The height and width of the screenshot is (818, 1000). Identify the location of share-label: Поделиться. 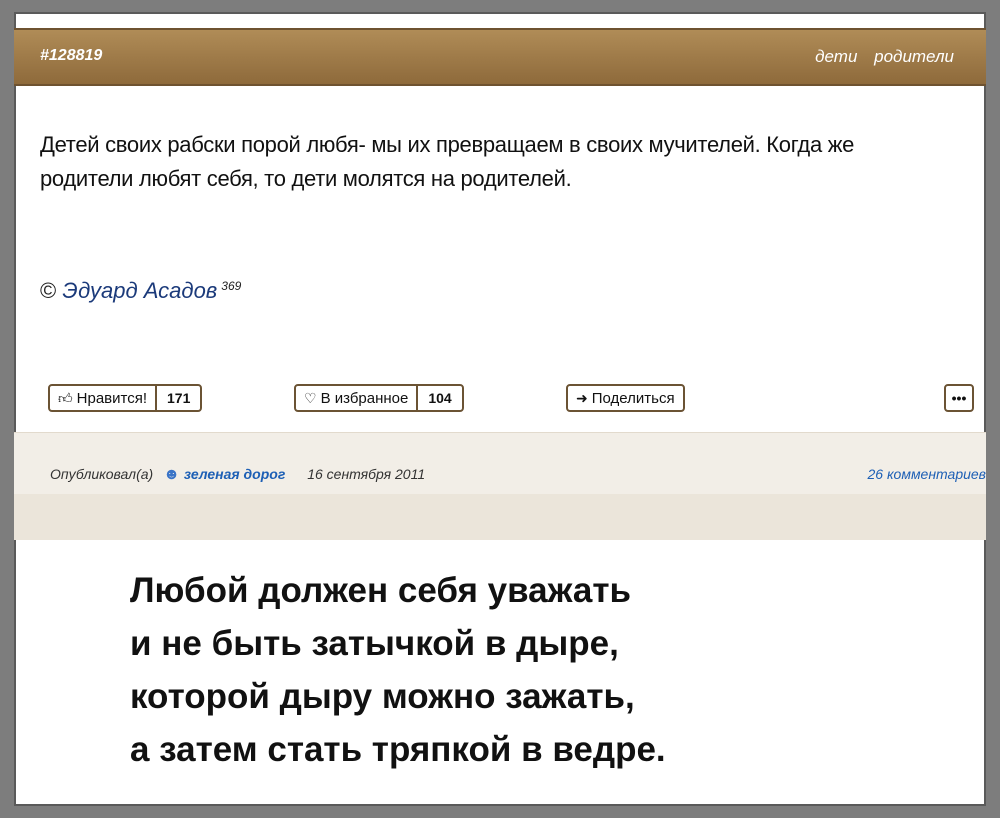
(633, 398).